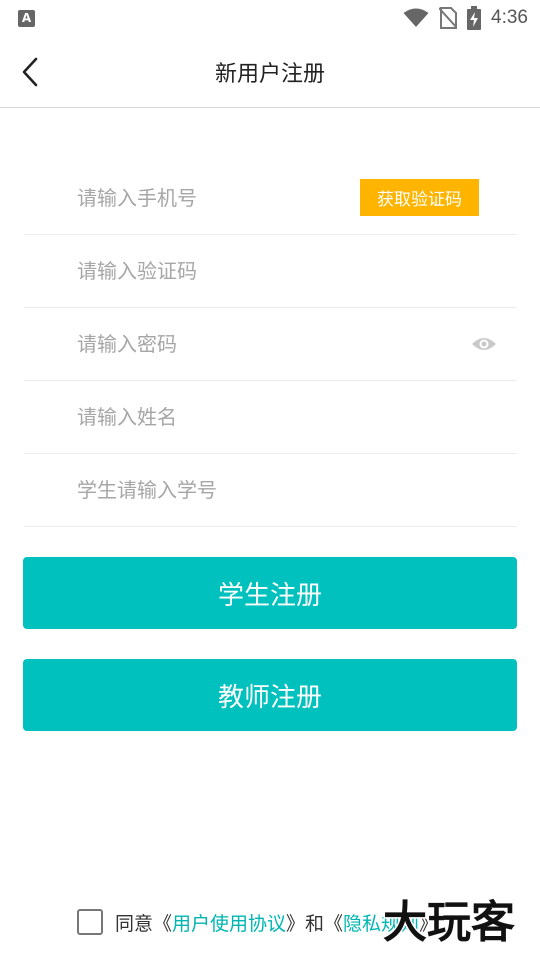  I want to click on phone-input, so click(212, 198).